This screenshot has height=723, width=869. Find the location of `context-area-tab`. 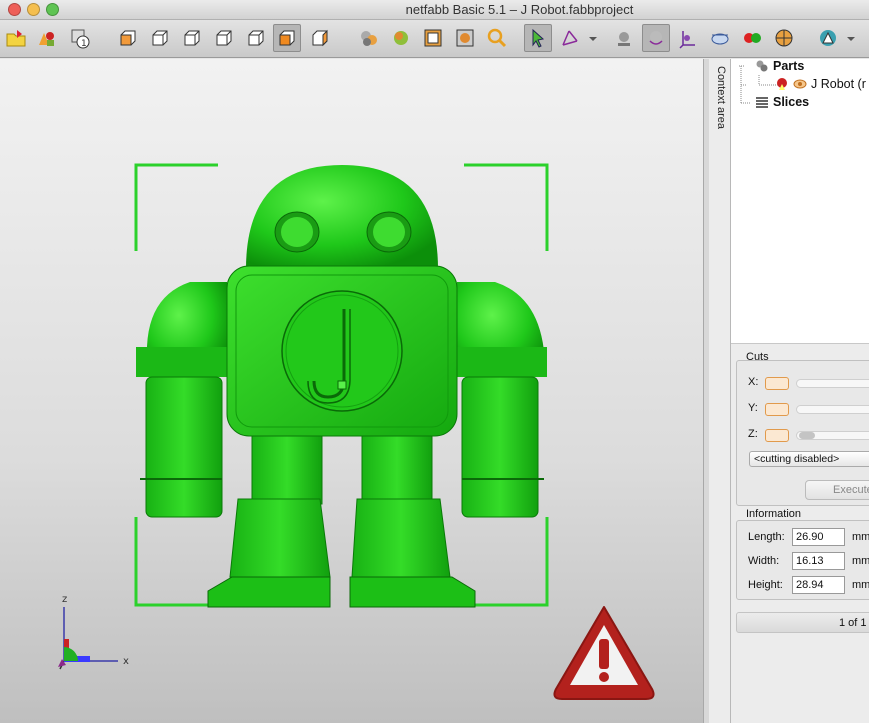

context-area-tab is located at coordinates (720, 391).